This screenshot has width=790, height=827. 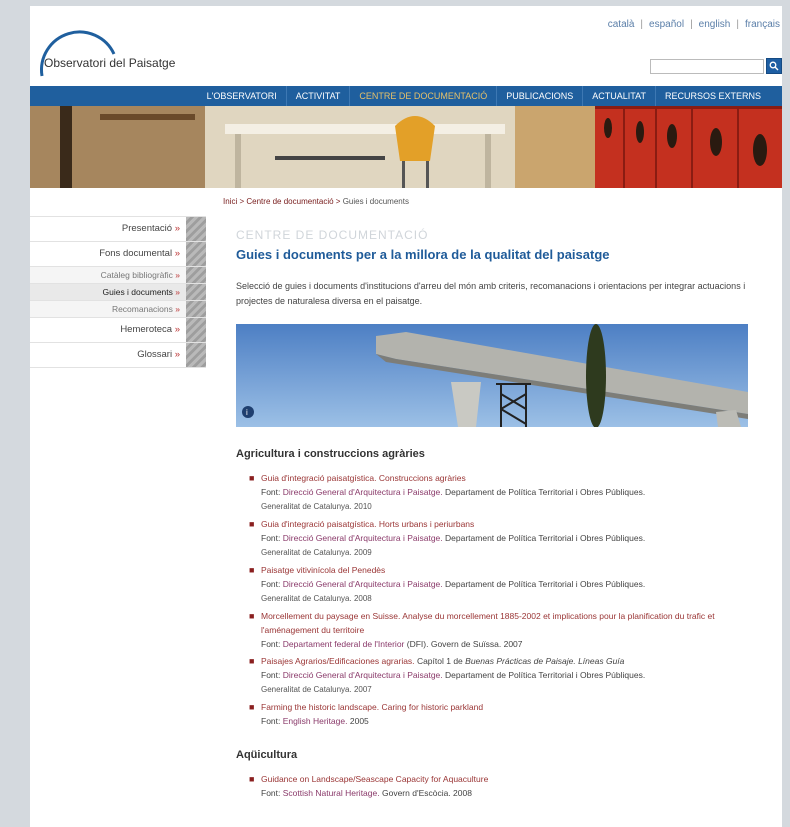 What do you see at coordinates (118, 329) in the screenshot?
I see `sidebar-item-hemeroteca: Hemeroteca »` at bounding box center [118, 329].